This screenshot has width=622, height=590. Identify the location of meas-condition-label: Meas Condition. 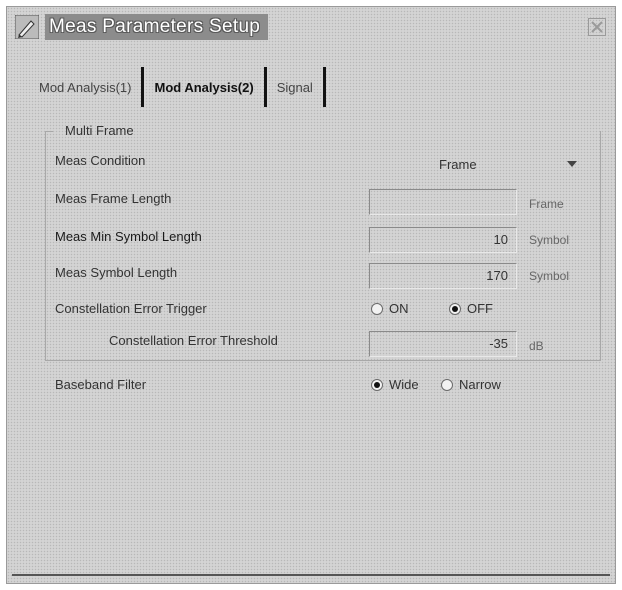
(100, 160).